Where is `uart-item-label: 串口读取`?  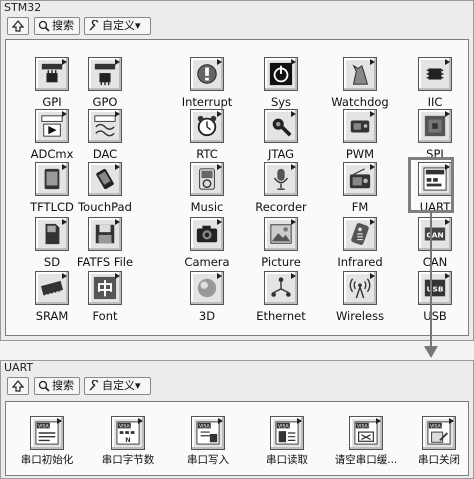 uart-item-label: 串口读取 is located at coordinates (287, 460).